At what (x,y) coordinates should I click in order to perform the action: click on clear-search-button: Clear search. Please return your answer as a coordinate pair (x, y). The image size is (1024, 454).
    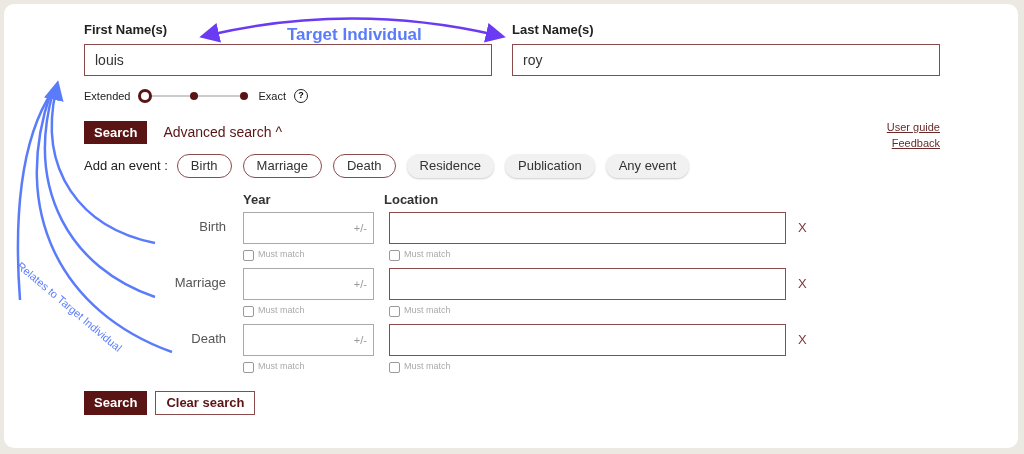
    Looking at the image, I should click on (205, 403).